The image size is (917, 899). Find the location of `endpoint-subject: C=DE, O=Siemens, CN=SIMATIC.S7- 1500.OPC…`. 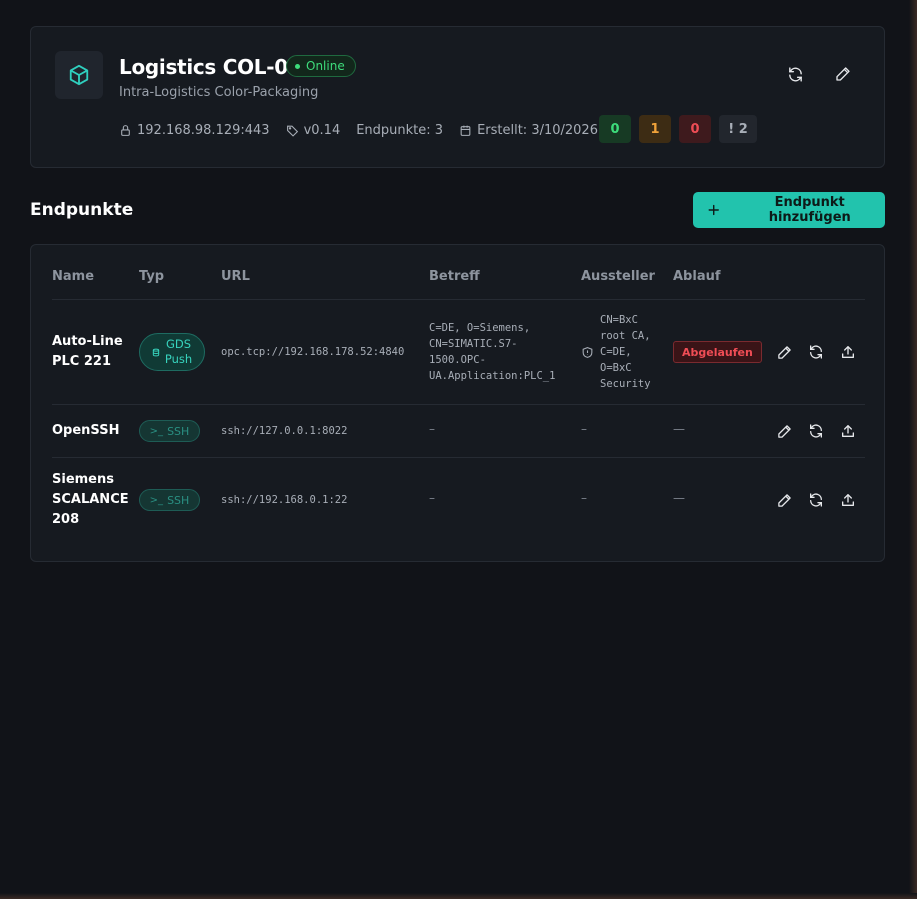

endpoint-subject: C=DE, O=Siemens, CN=SIMATIC.S7- 1500.OPC… is located at coordinates (492, 352).